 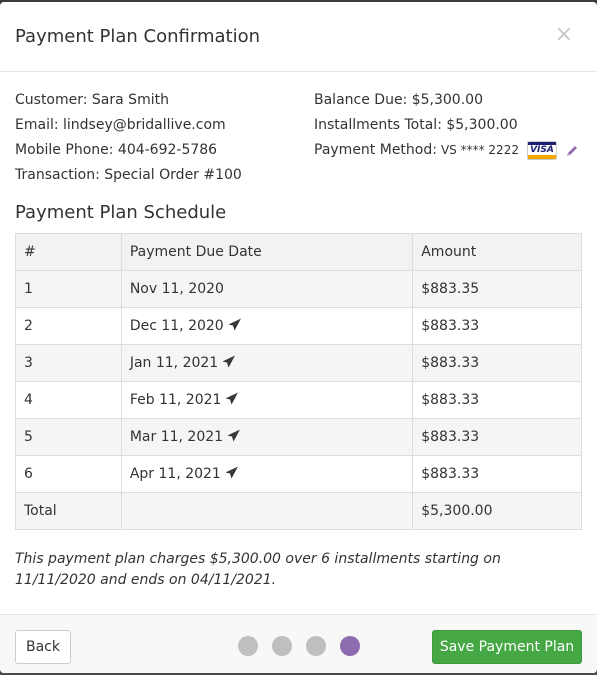 I want to click on row-number: 2, so click(x=68, y=326).